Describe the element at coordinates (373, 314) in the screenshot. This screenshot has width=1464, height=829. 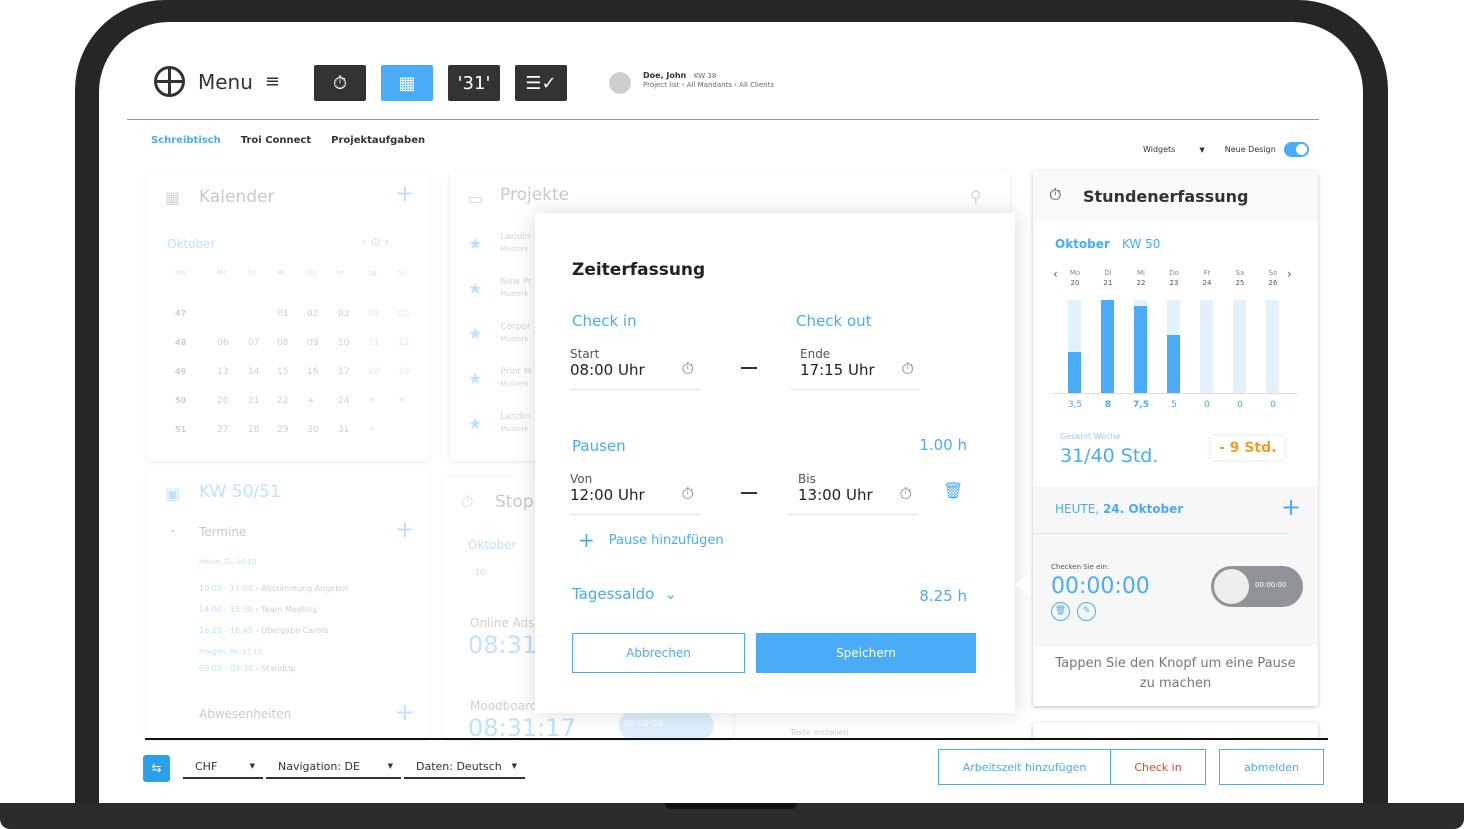
I see `calendar-day: 04` at that location.